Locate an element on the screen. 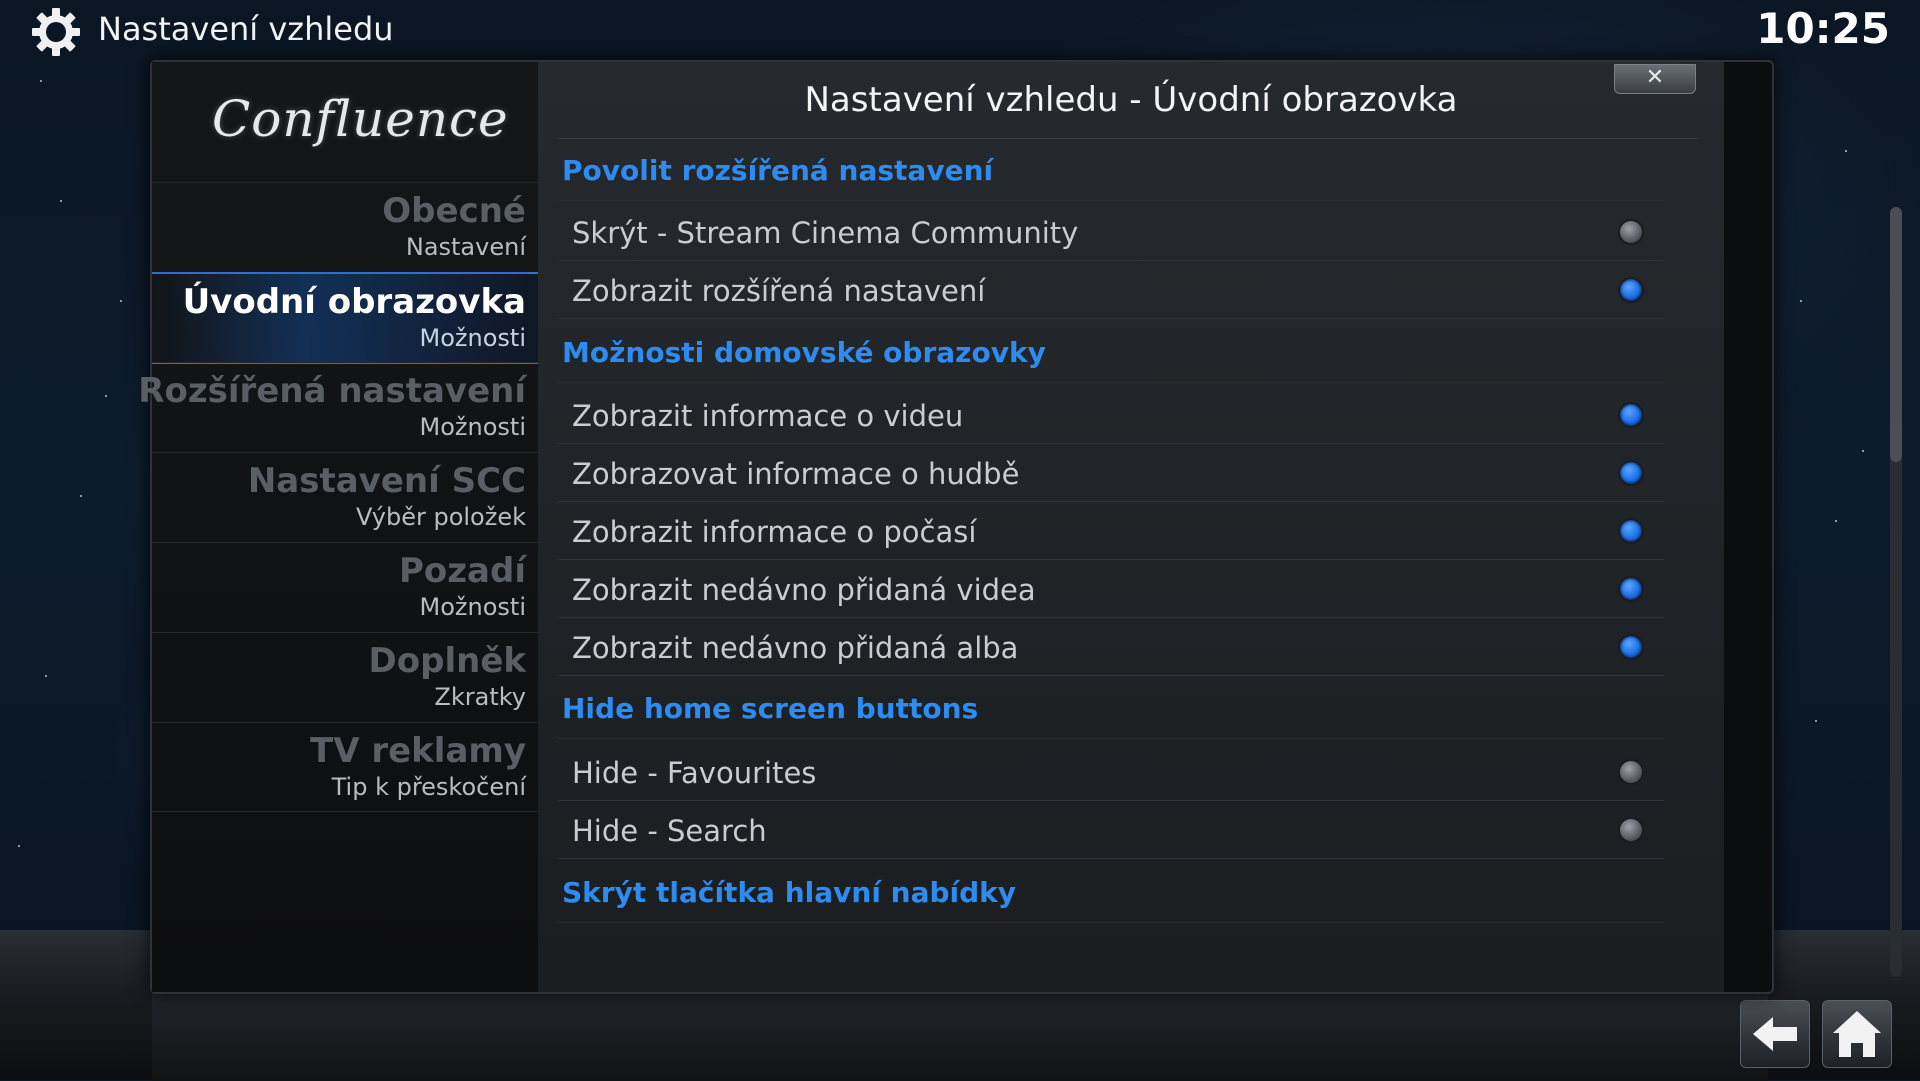  sidebar-item-tv-reklamy: TV reklamy Tip k přeskočení is located at coordinates (345, 767).